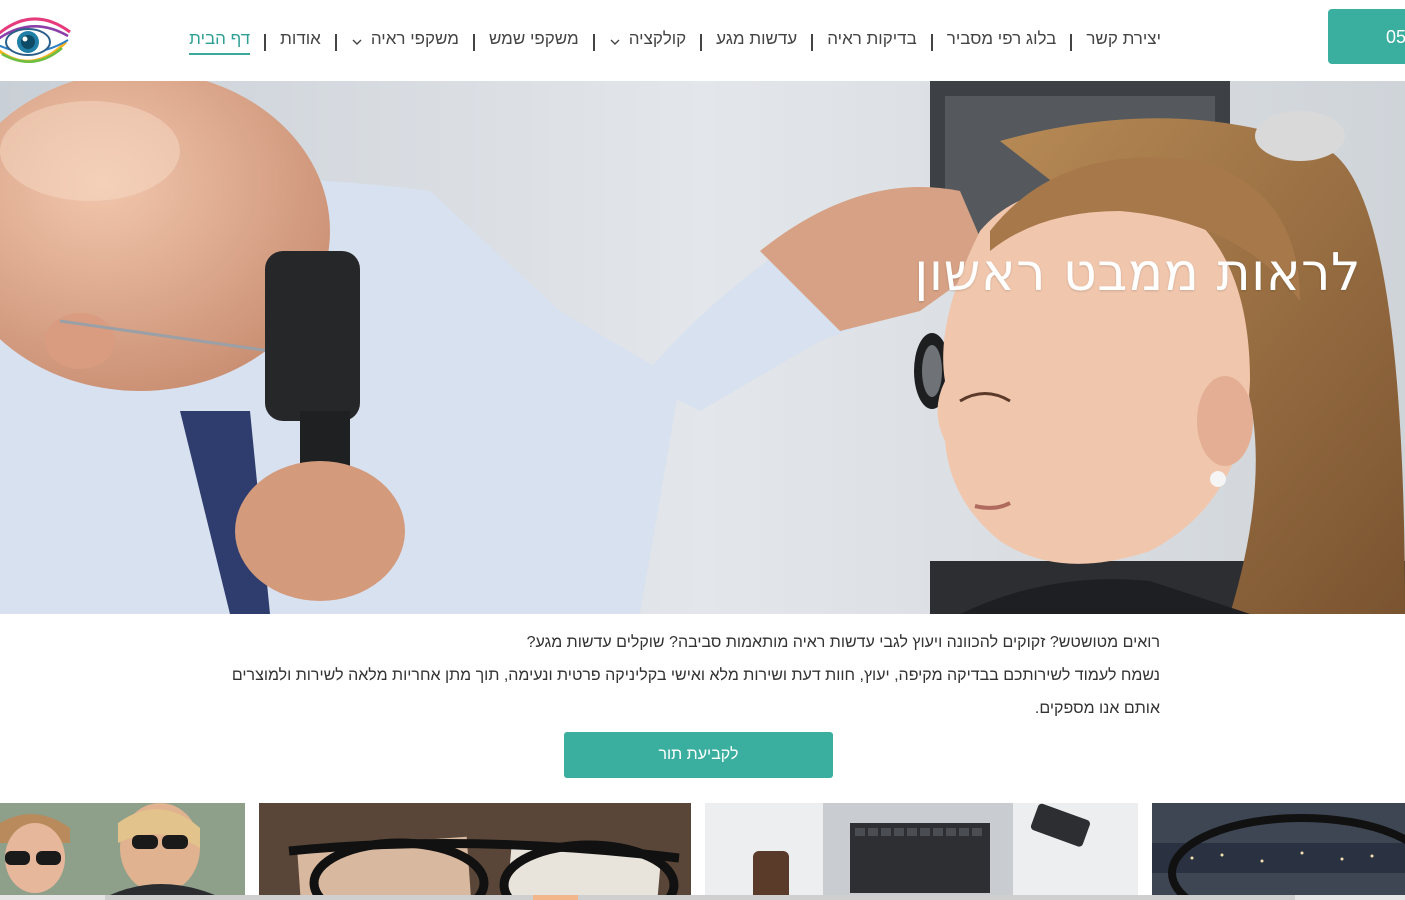 This screenshot has width=1405, height=900. I want to click on nav-item-blog: בלוג רפי מסביר, so click(1002, 42).